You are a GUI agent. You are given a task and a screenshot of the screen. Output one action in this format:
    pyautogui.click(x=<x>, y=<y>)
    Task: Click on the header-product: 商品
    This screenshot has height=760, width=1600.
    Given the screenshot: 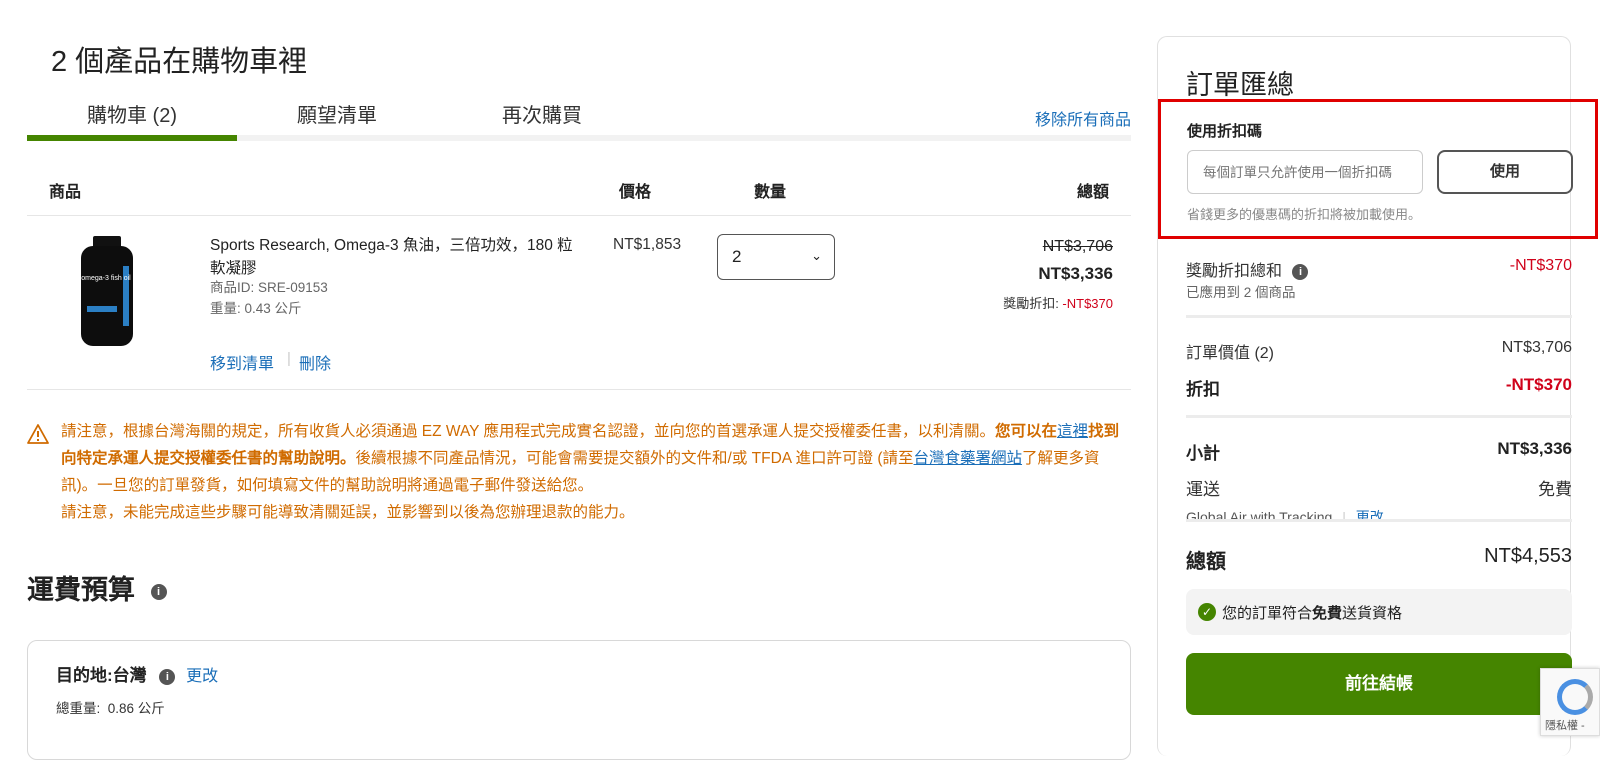 What is the action you would take?
    pyautogui.click(x=65, y=192)
    